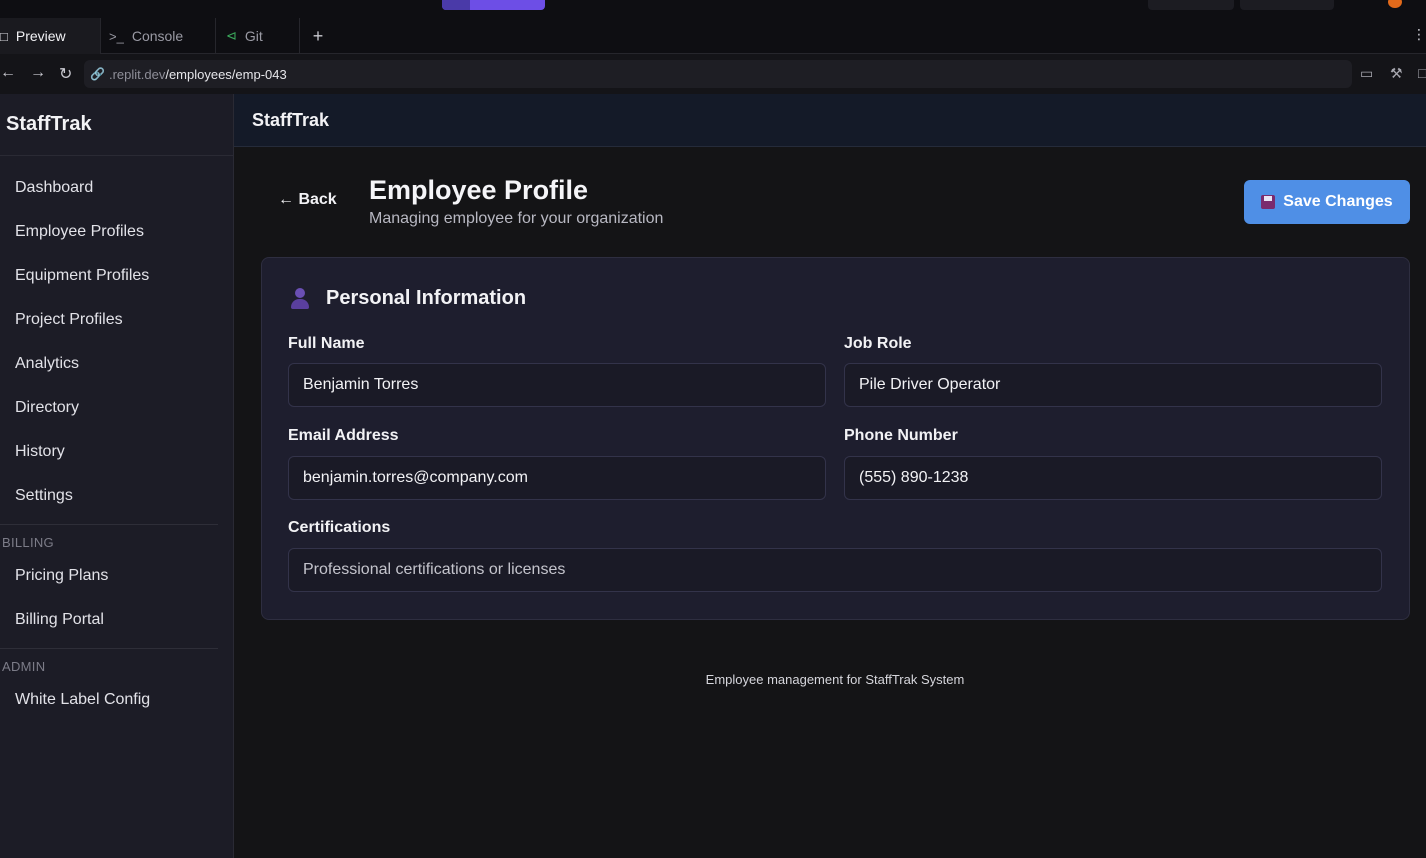 The image size is (1426, 858). I want to click on tab-preview: □ Preview, so click(50, 36).